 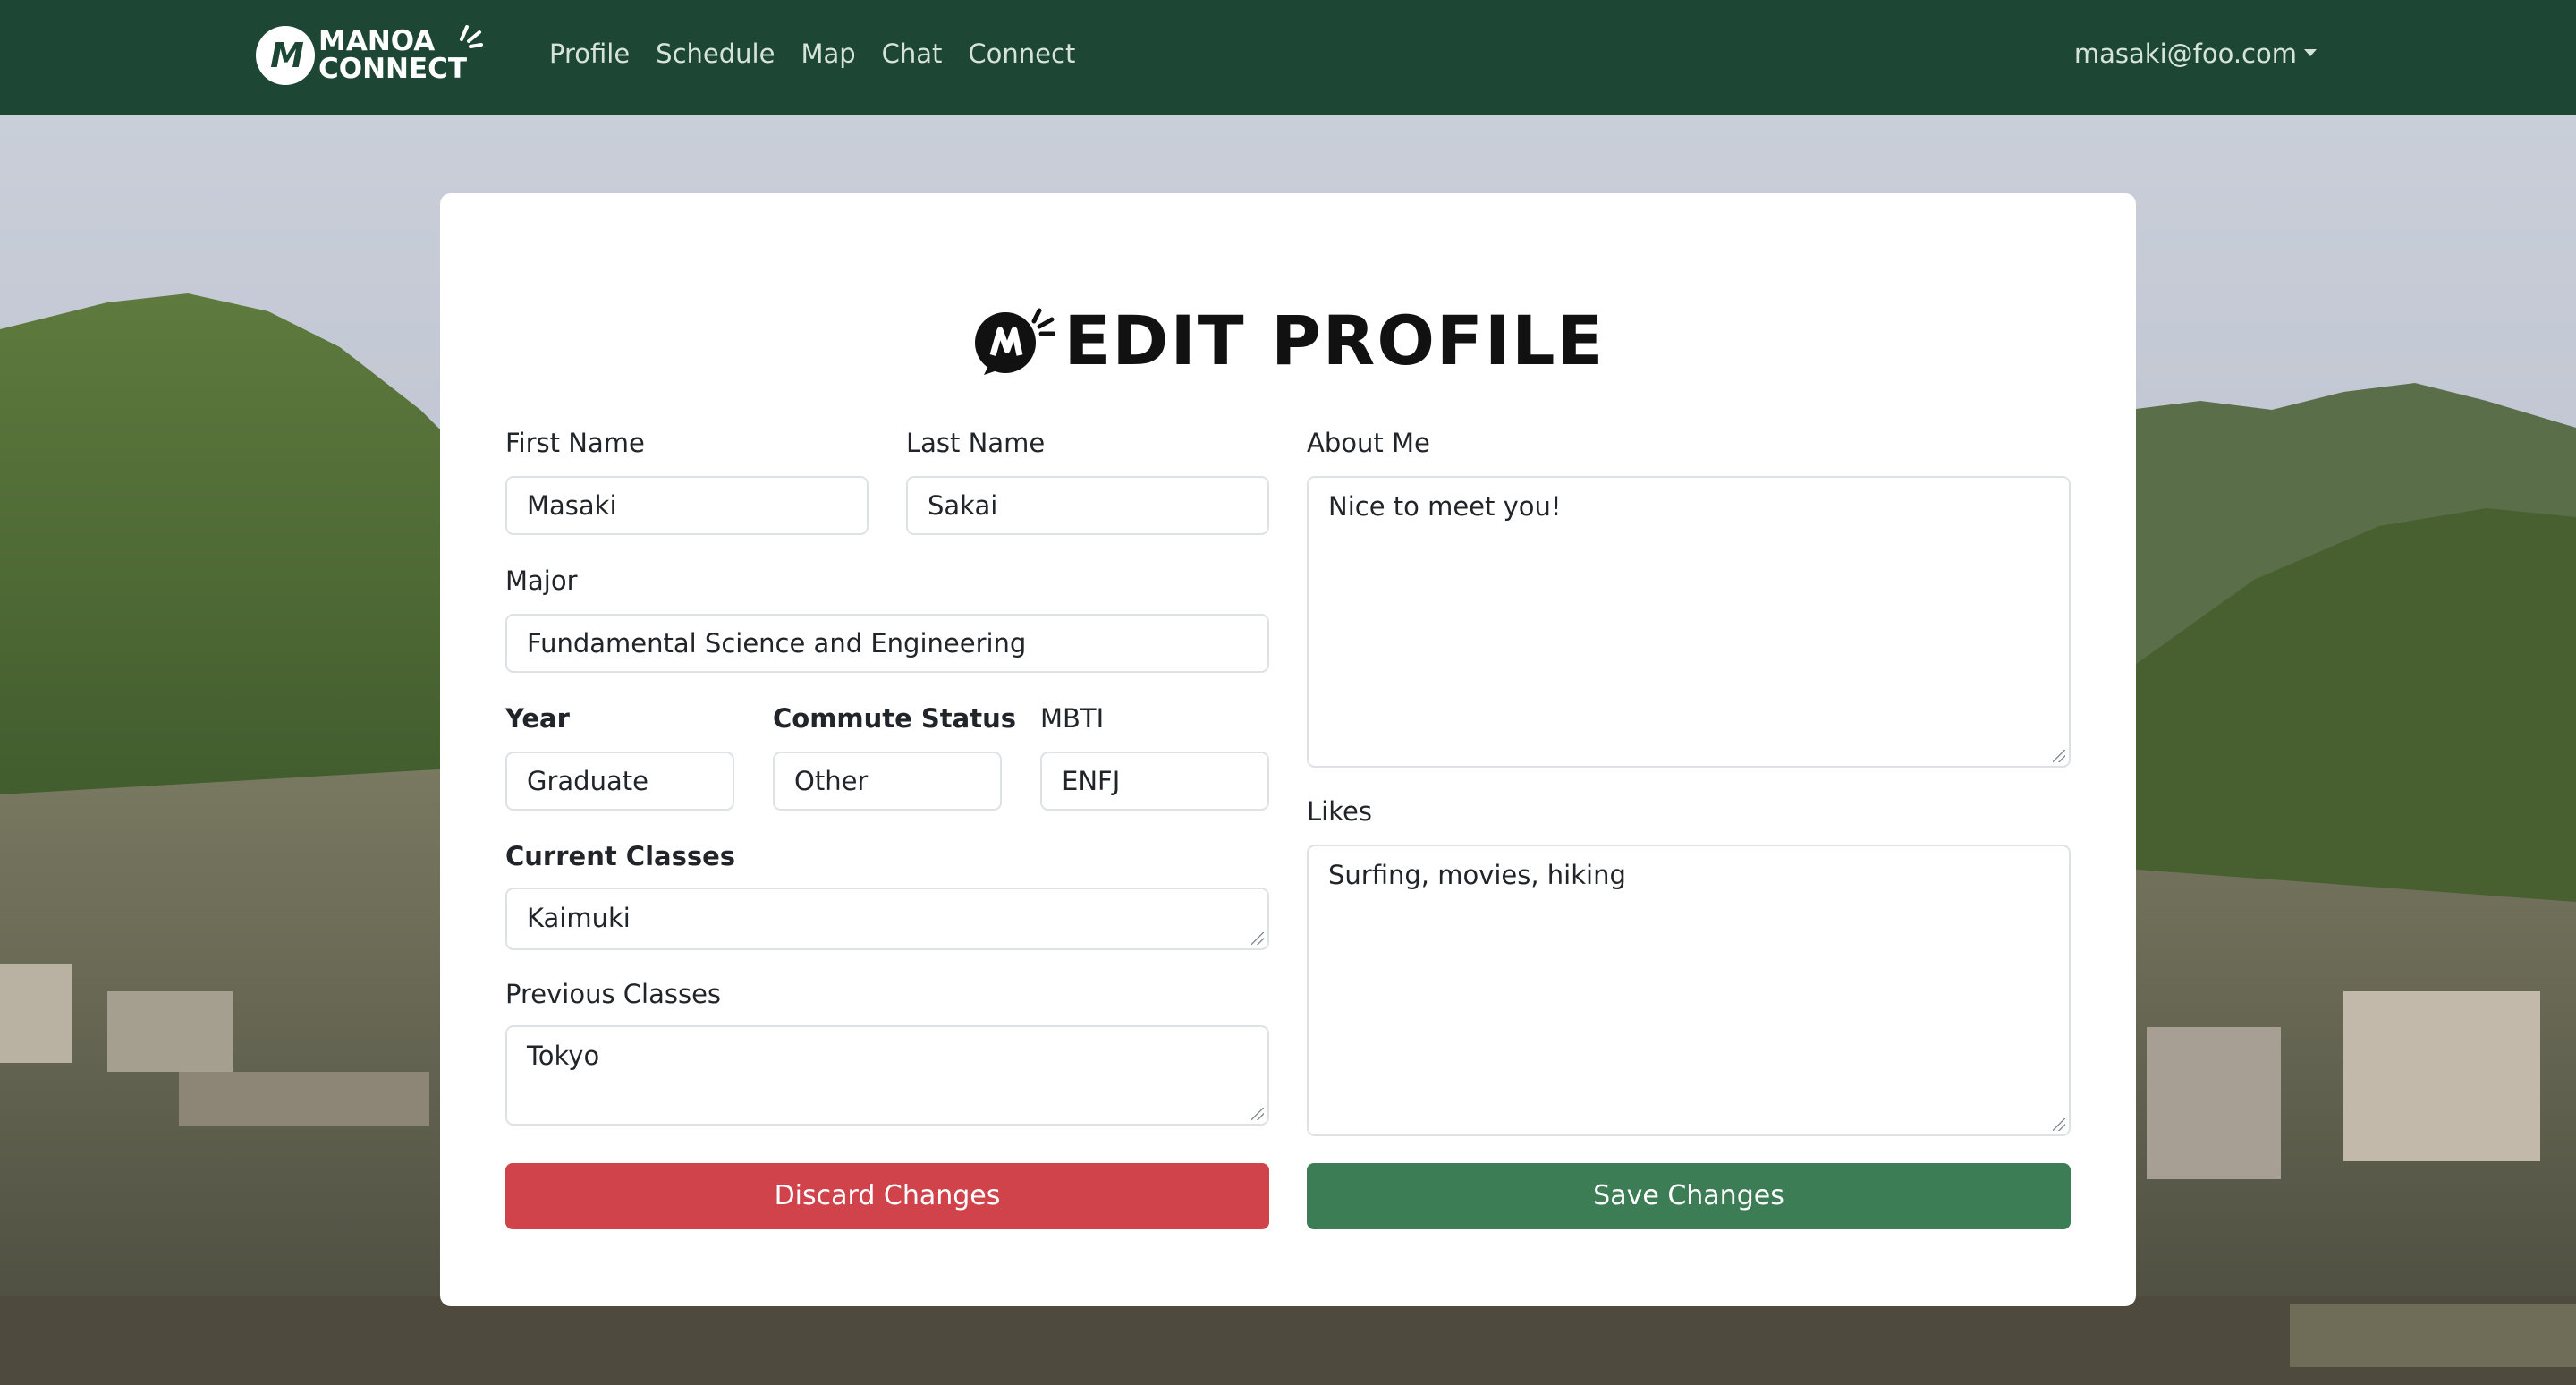 What do you see at coordinates (589, 53) in the screenshot?
I see `nav-link-profile: Profile` at bounding box center [589, 53].